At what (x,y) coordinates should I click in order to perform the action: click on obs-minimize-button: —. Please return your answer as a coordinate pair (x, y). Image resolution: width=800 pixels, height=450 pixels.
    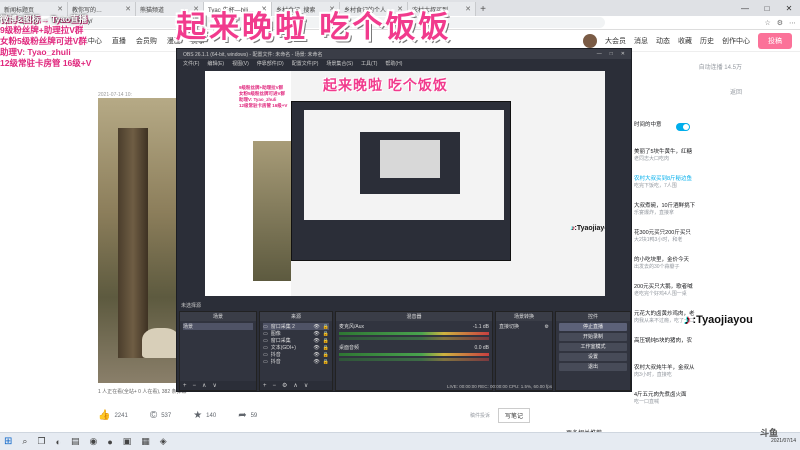
    Looking at the image, I should click on (599, 54).